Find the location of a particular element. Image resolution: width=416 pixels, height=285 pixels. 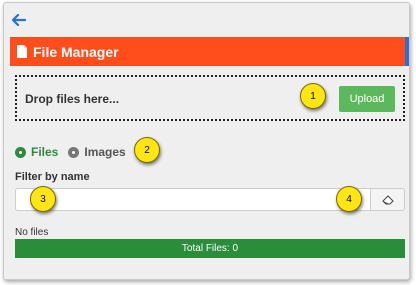

tab-files: Files is located at coordinates (36, 152).